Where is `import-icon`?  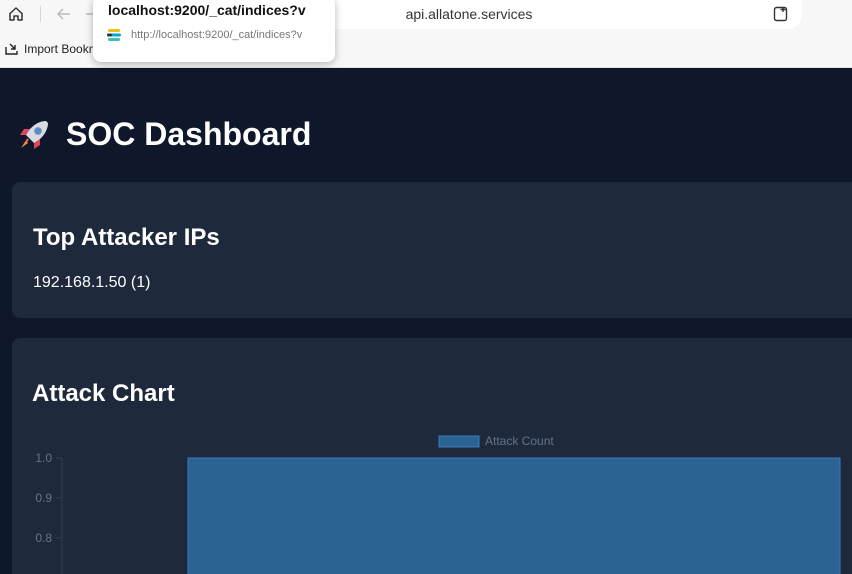
import-icon is located at coordinates (11, 49).